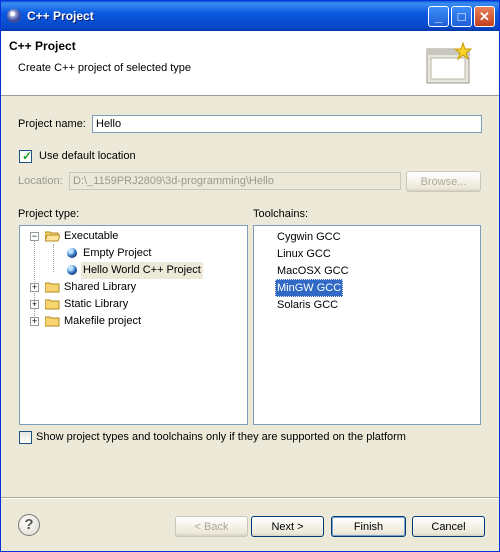 Image resolution: width=500 pixels, height=552 pixels. What do you see at coordinates (100, 287) in the screenshot?
I see `tree-item-label: Shared Library` at bounding box center [100, 287].